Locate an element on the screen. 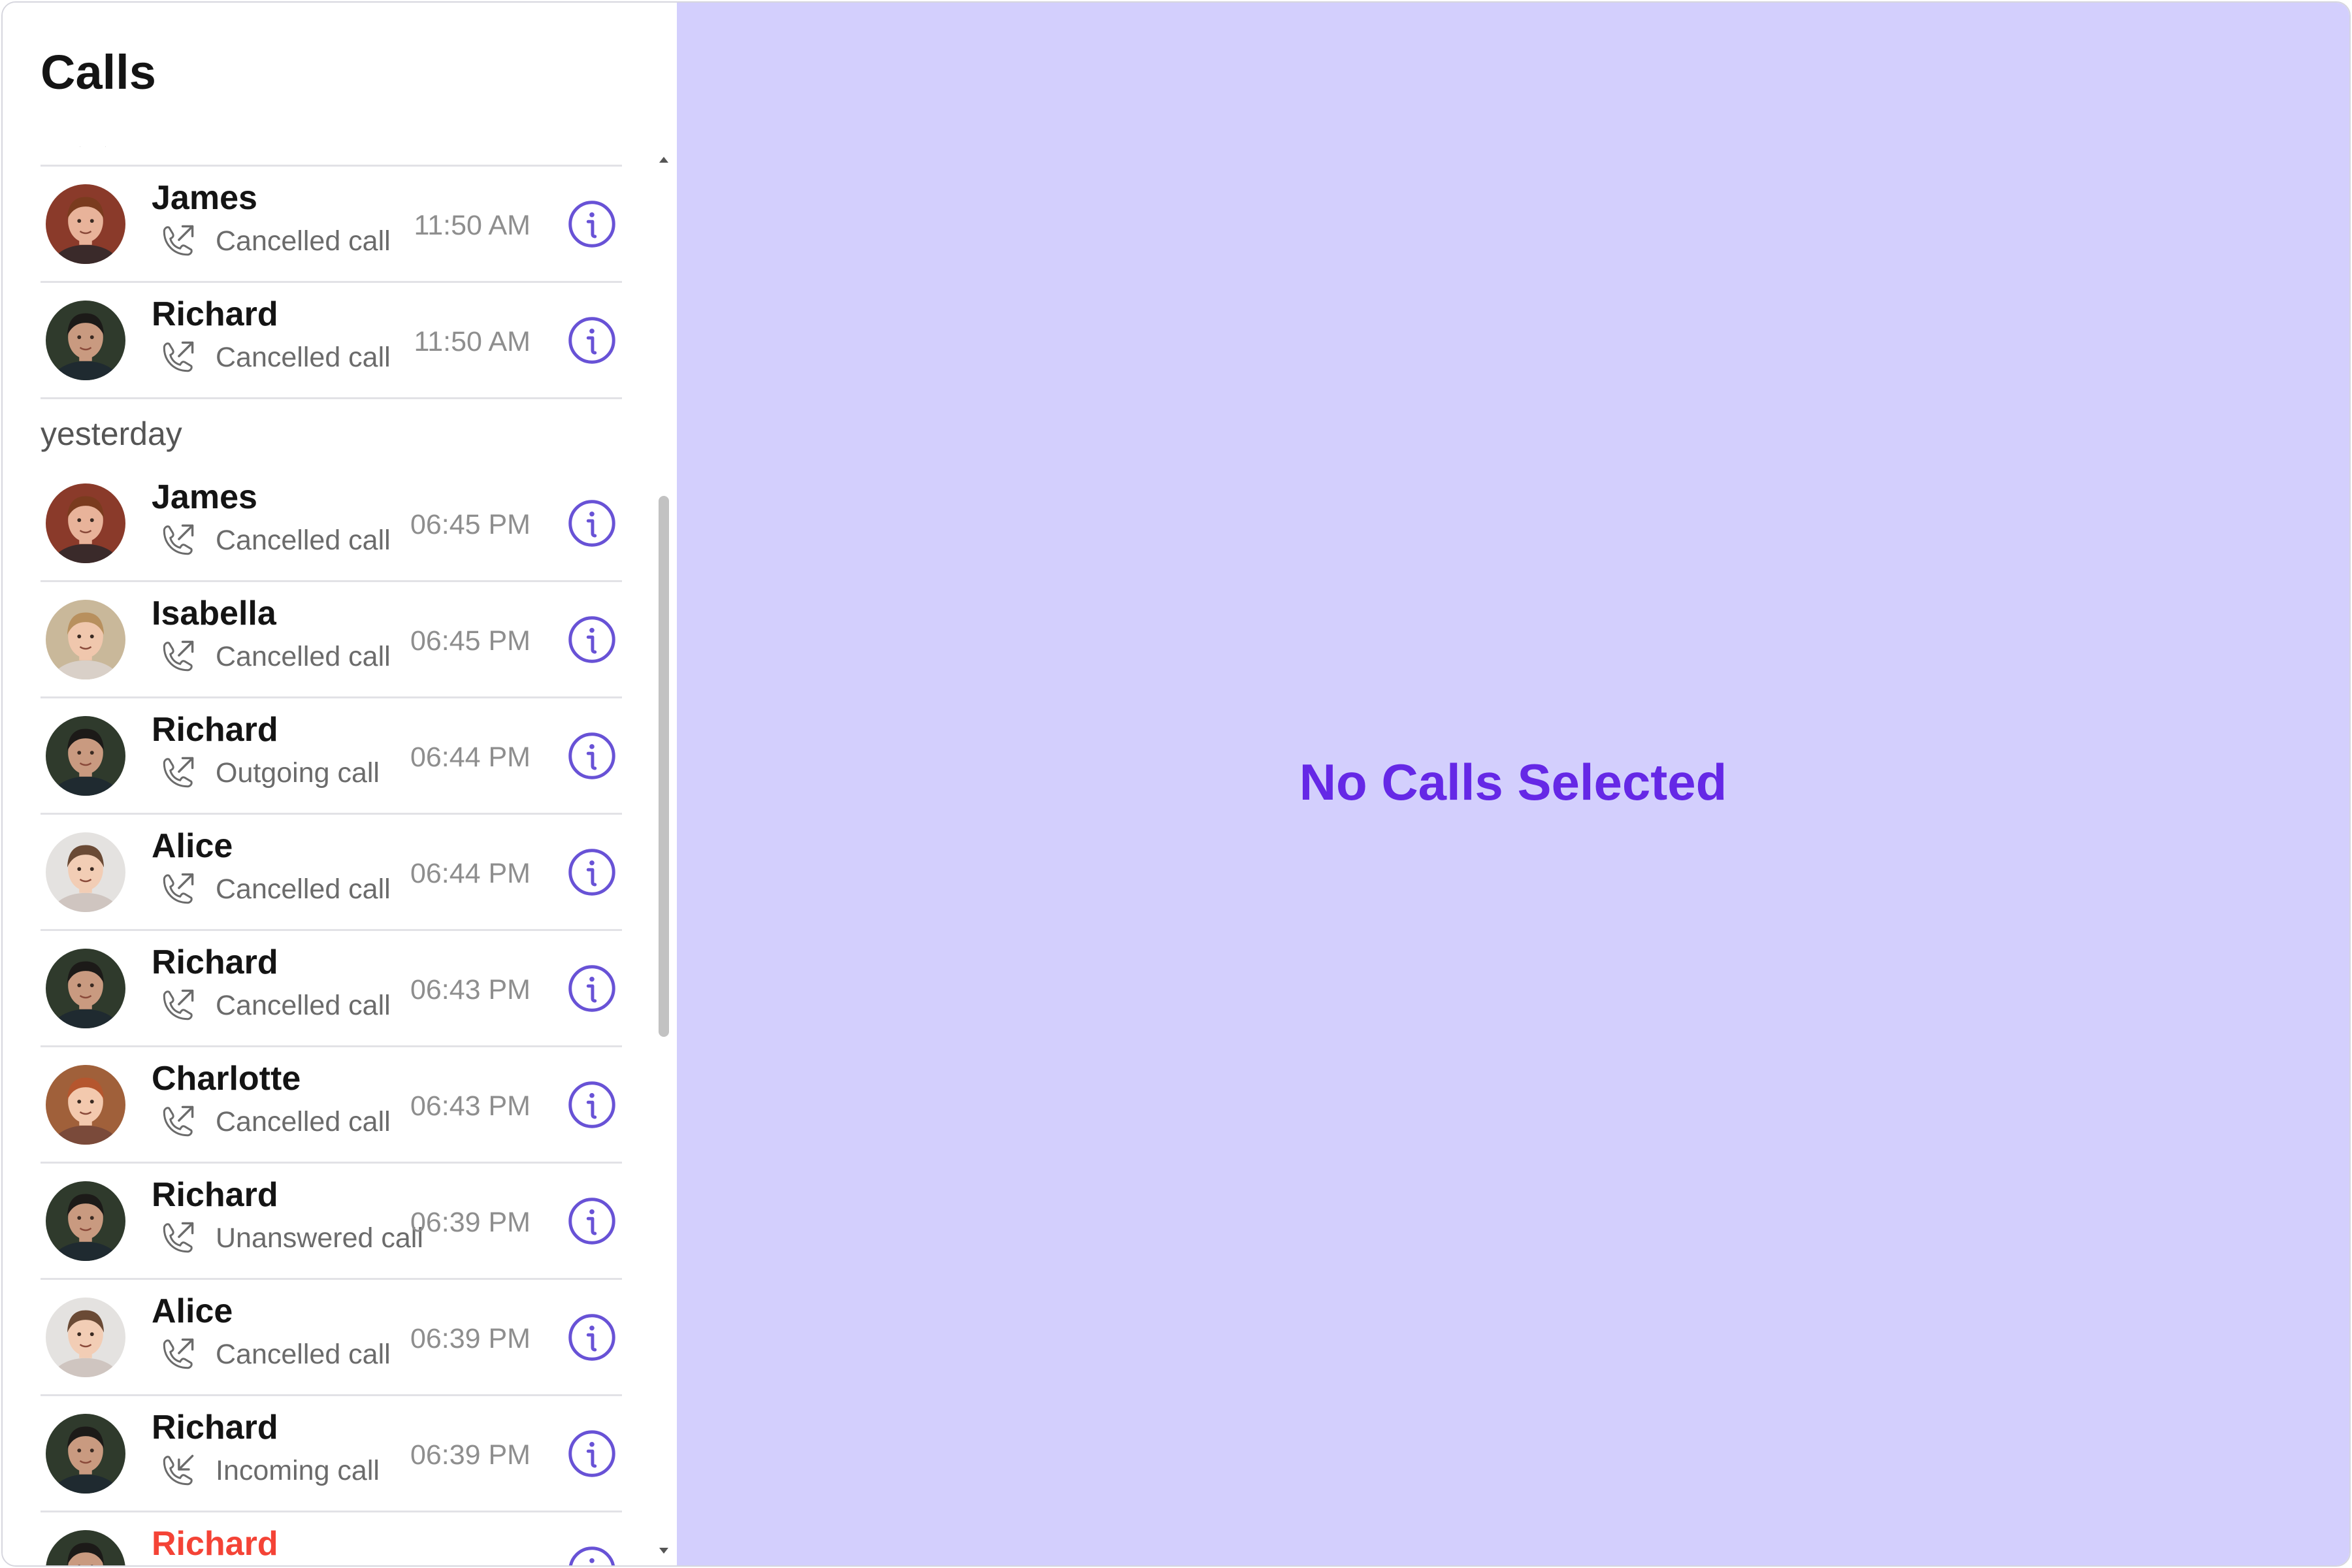 This screenshot has width=2352, height=1568. section-label: yesterday is located at coordinates (111, 434).